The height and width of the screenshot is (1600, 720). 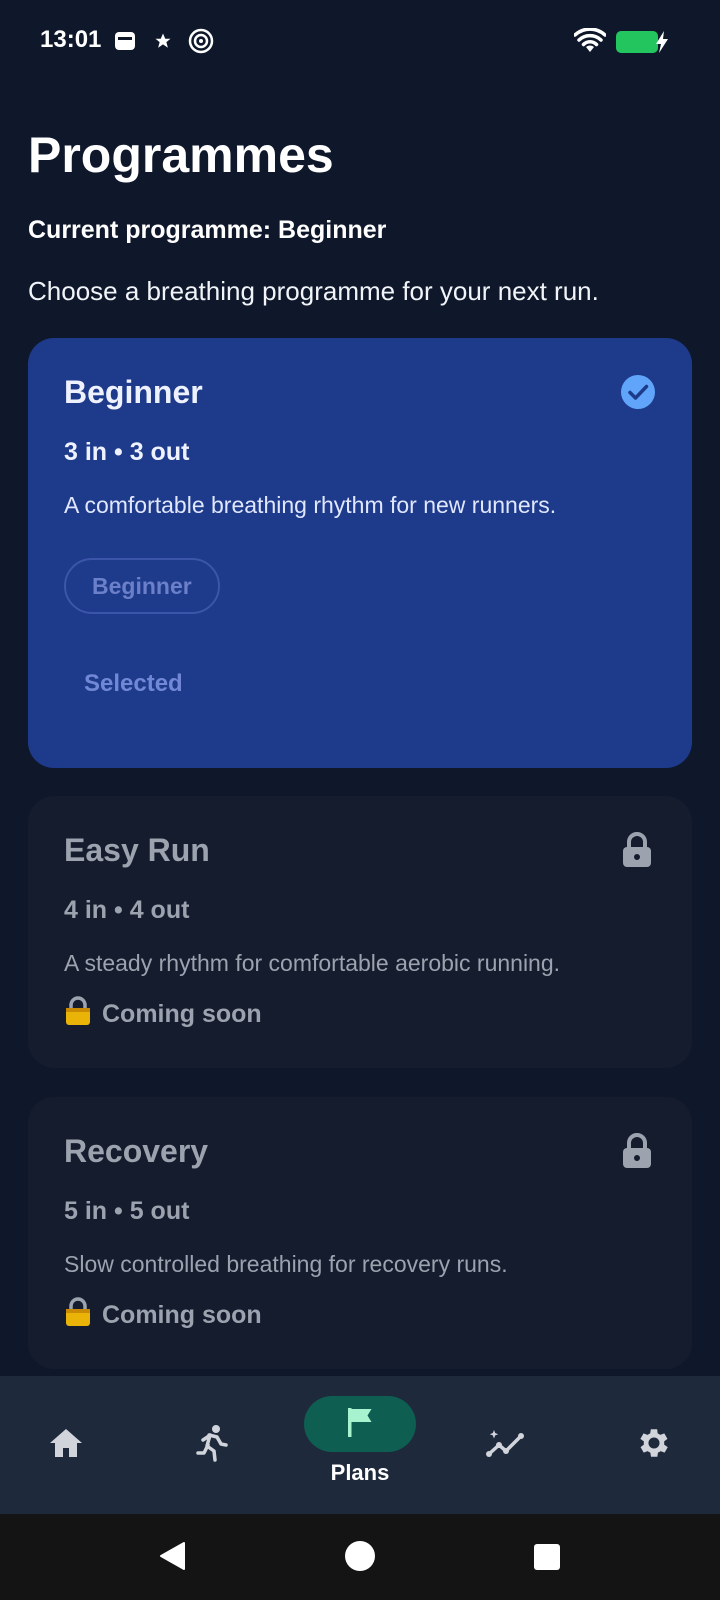 I want to click on sparkline-icon, so click(x=506, y=1445).